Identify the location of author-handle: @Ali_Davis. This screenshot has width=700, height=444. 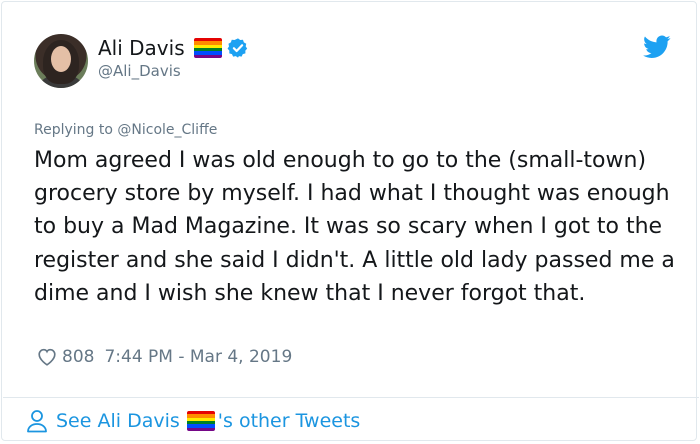
(139, 71).